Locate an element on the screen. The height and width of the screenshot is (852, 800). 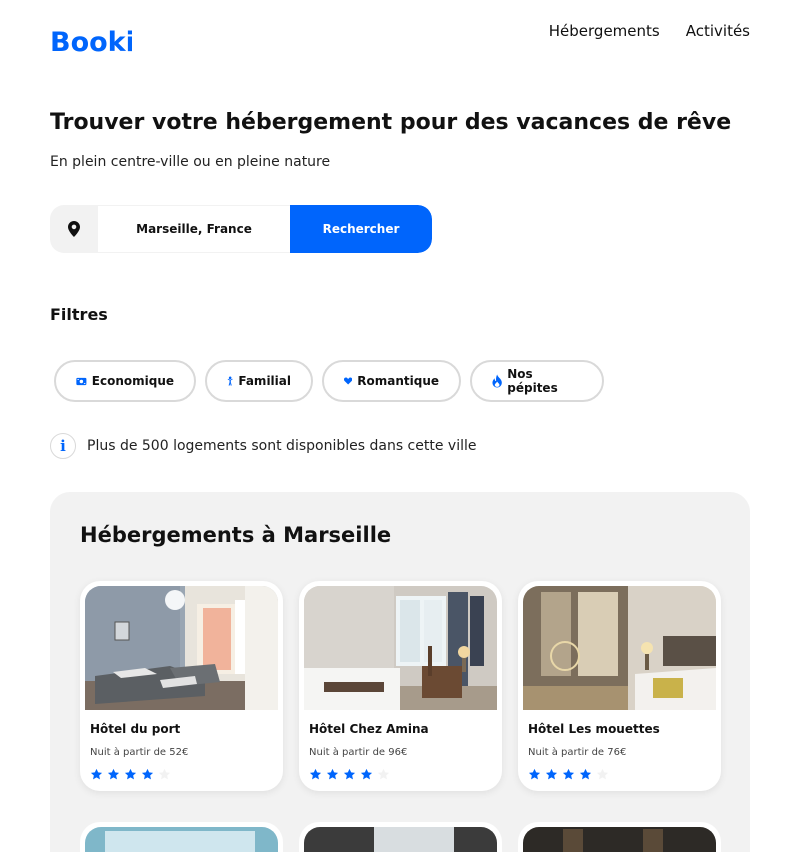
map-pin-icon is located at coordinates (74, 229).